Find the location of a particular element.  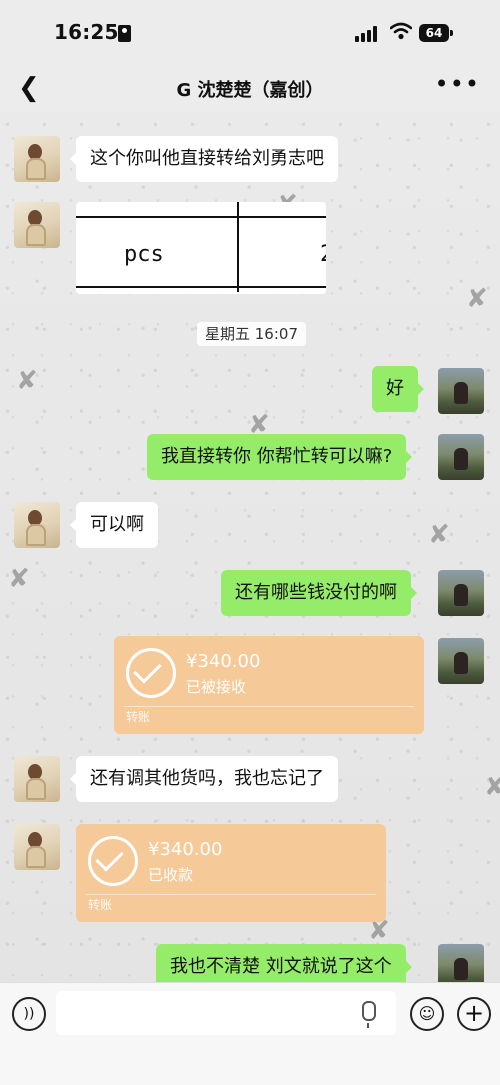

input-bar: )) ☺ + is located at coordinates (250, 1033).